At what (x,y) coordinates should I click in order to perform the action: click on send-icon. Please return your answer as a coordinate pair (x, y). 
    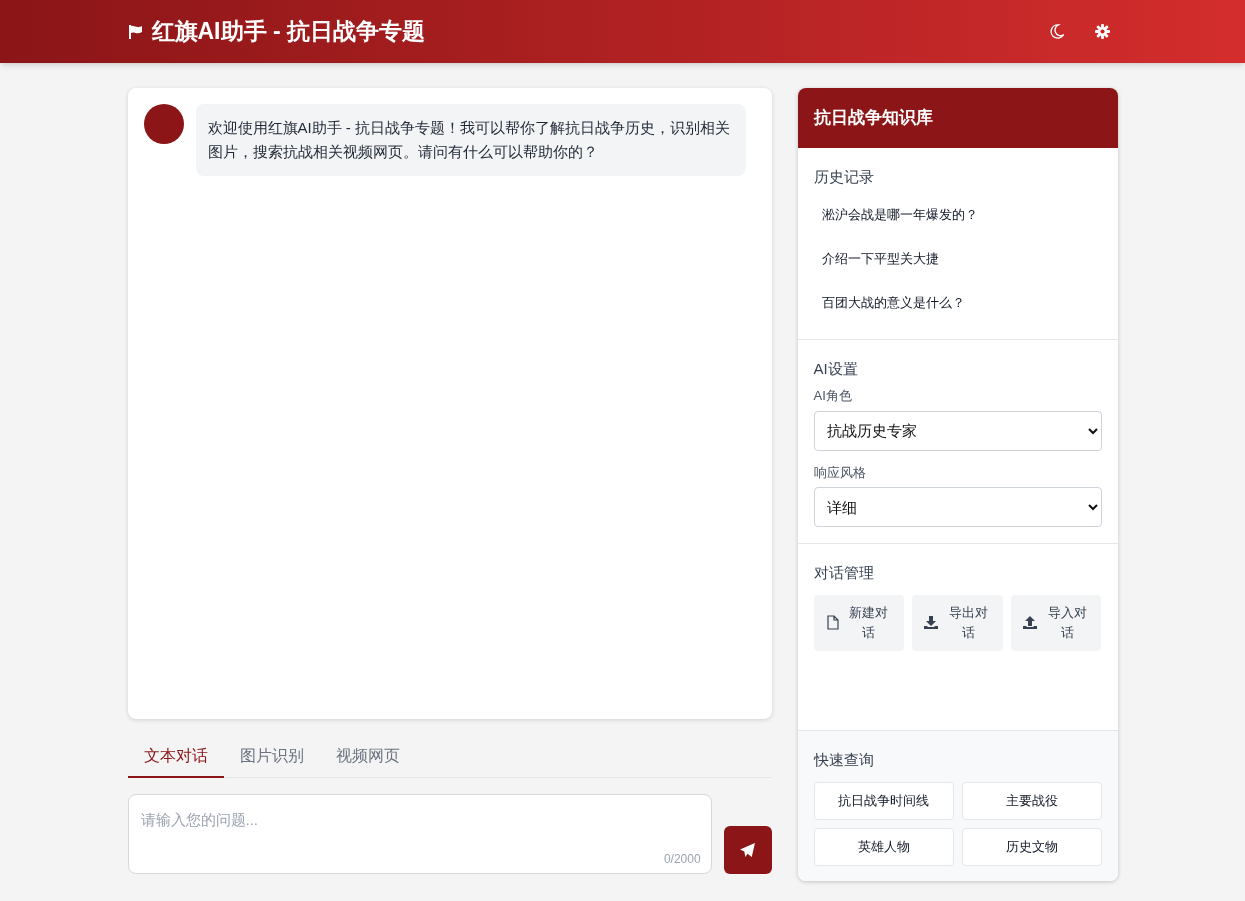
    Looking at the image, I should click on (748, 850).